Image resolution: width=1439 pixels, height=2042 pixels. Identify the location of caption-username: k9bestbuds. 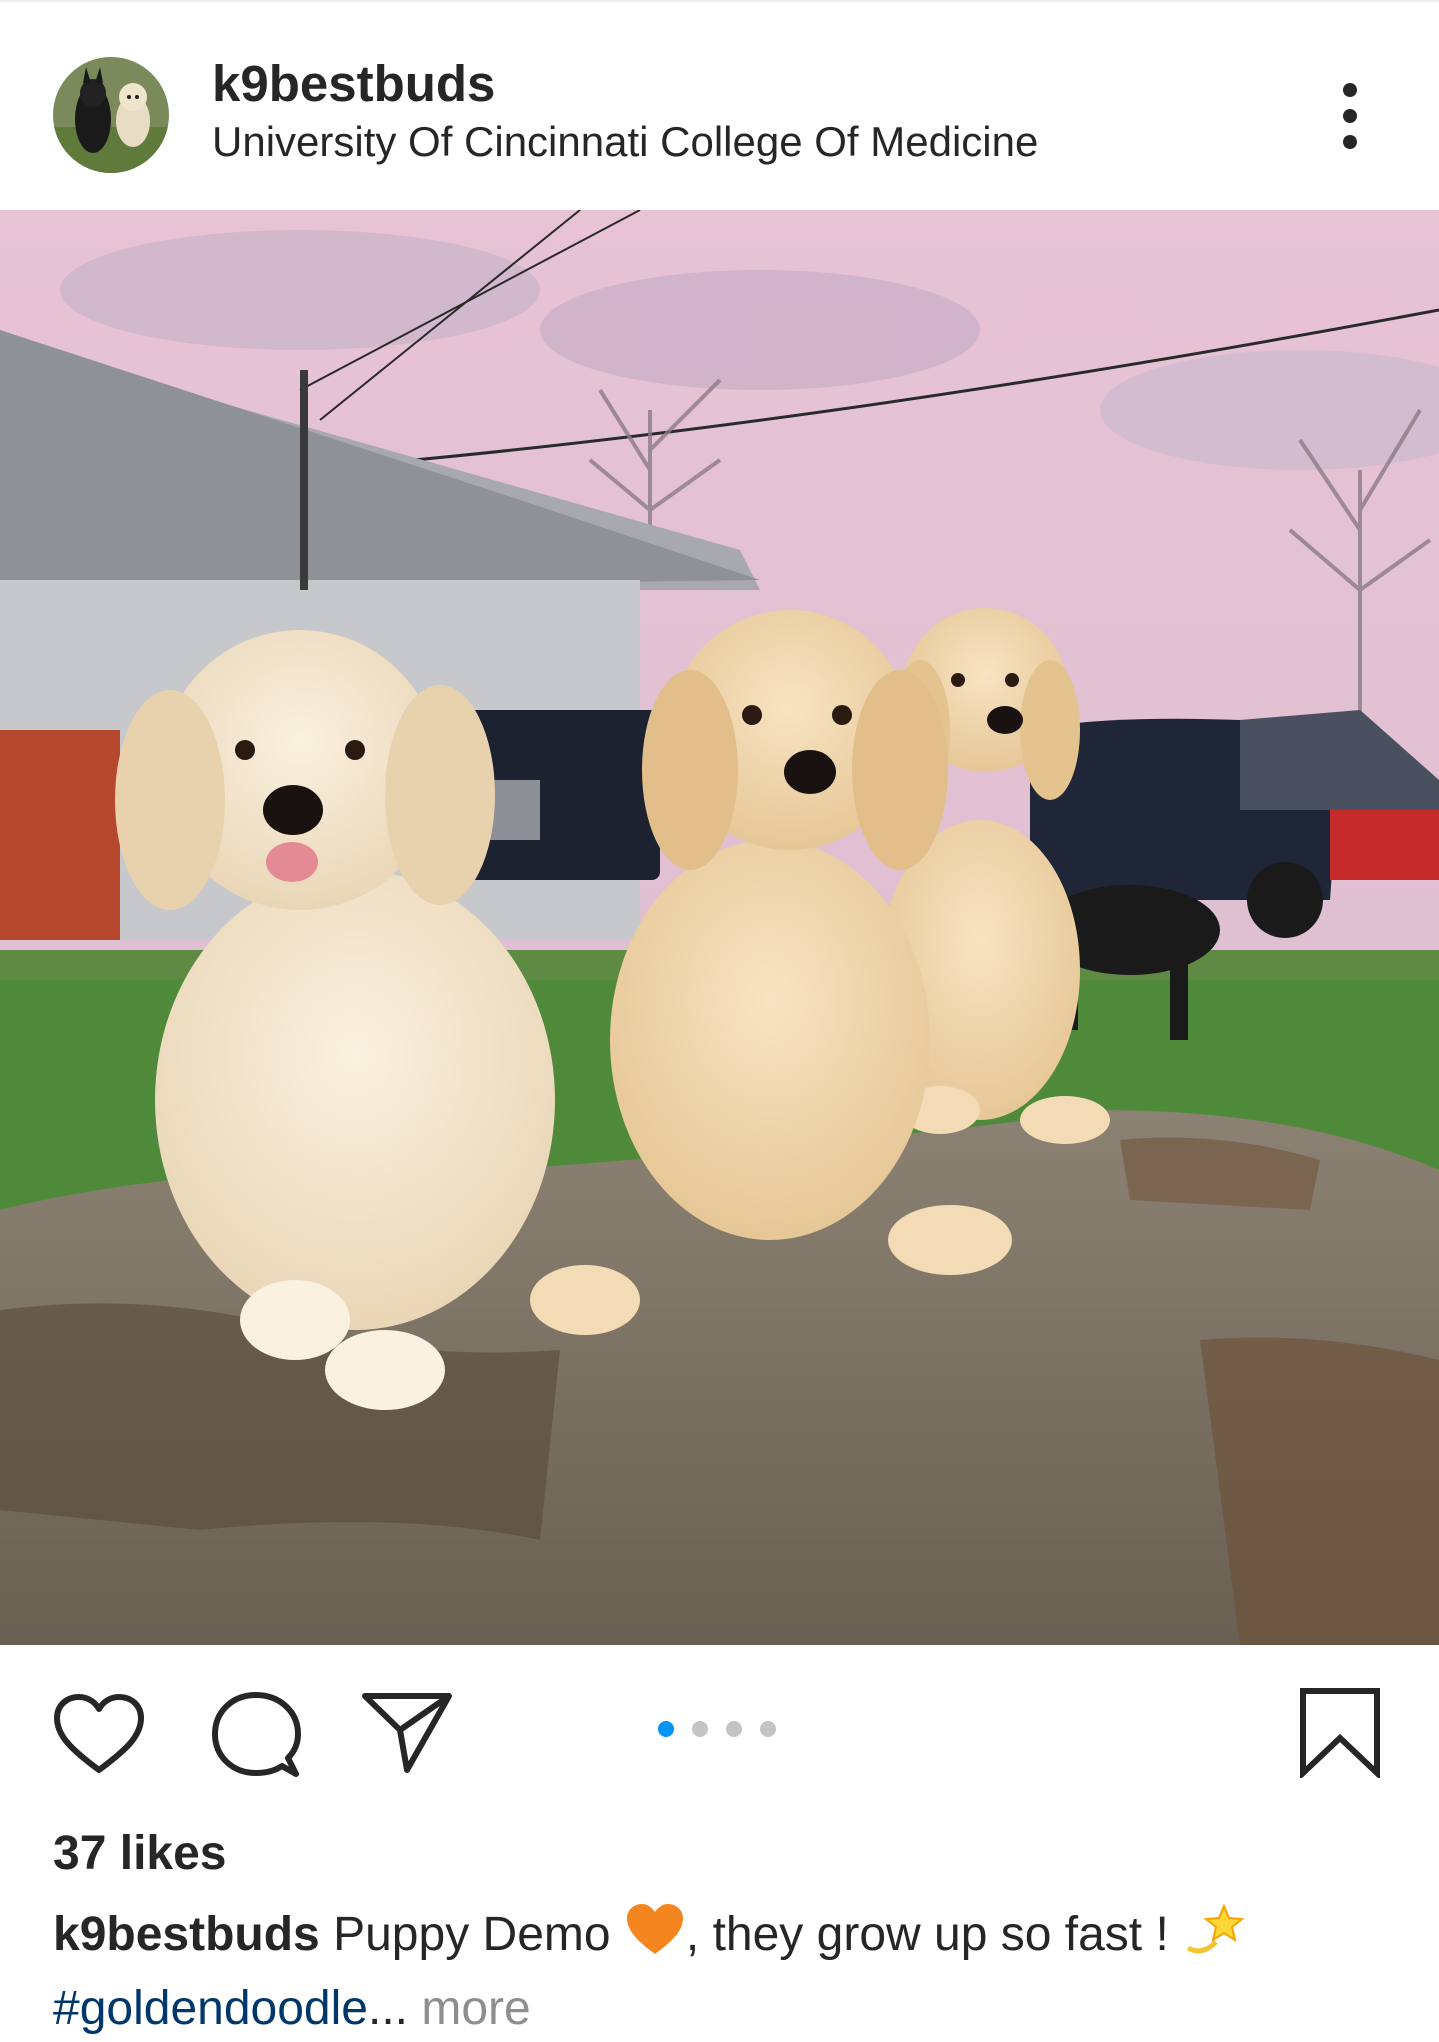
(186, 1934).